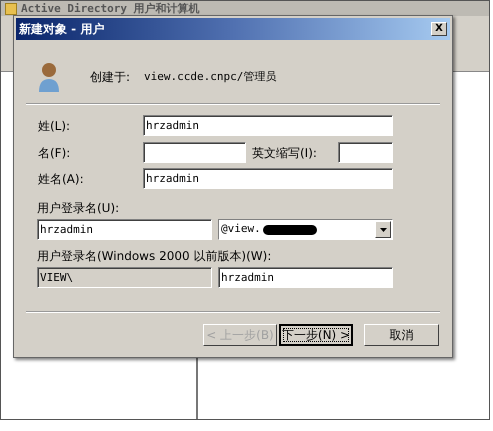  I want to click on close-button: X, so click(439, 29).